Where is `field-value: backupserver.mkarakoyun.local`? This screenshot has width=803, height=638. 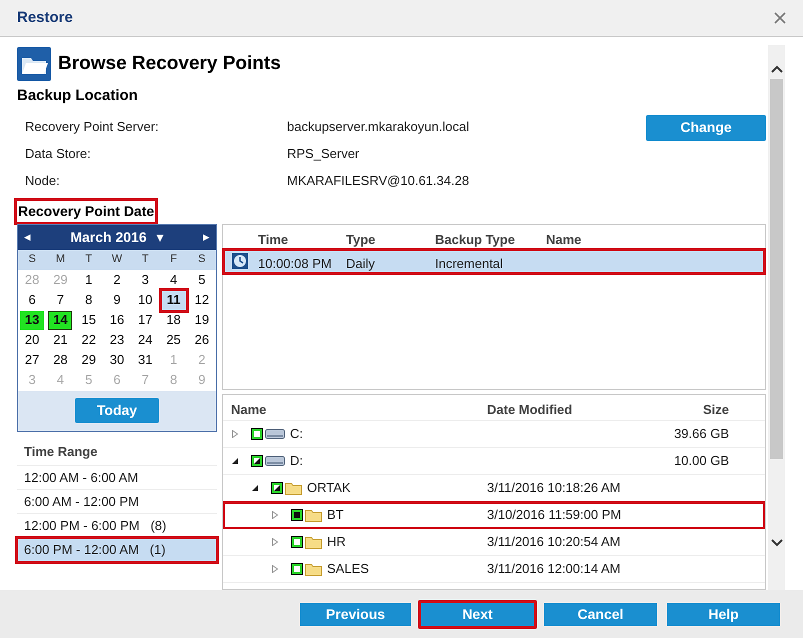 field-value: backupserver.mkarakoyun.local is located at coordinates (378, 127).